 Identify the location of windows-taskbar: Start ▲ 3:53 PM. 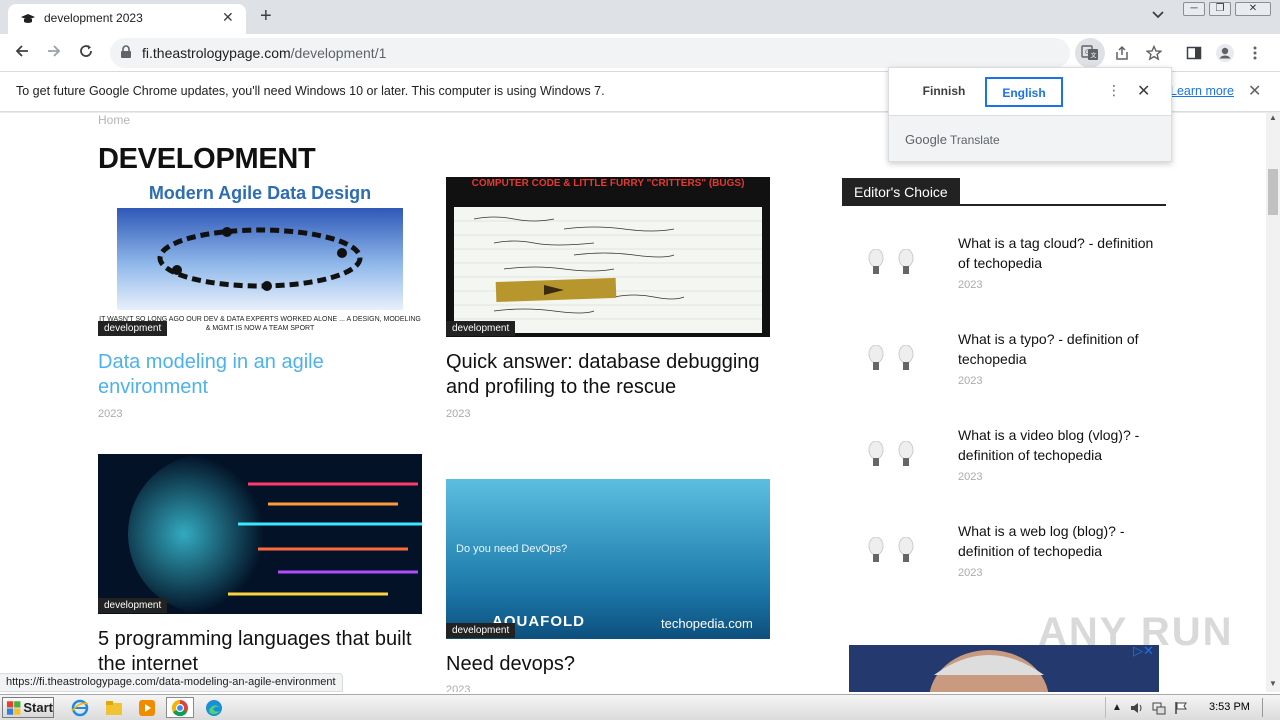
(640, 707).